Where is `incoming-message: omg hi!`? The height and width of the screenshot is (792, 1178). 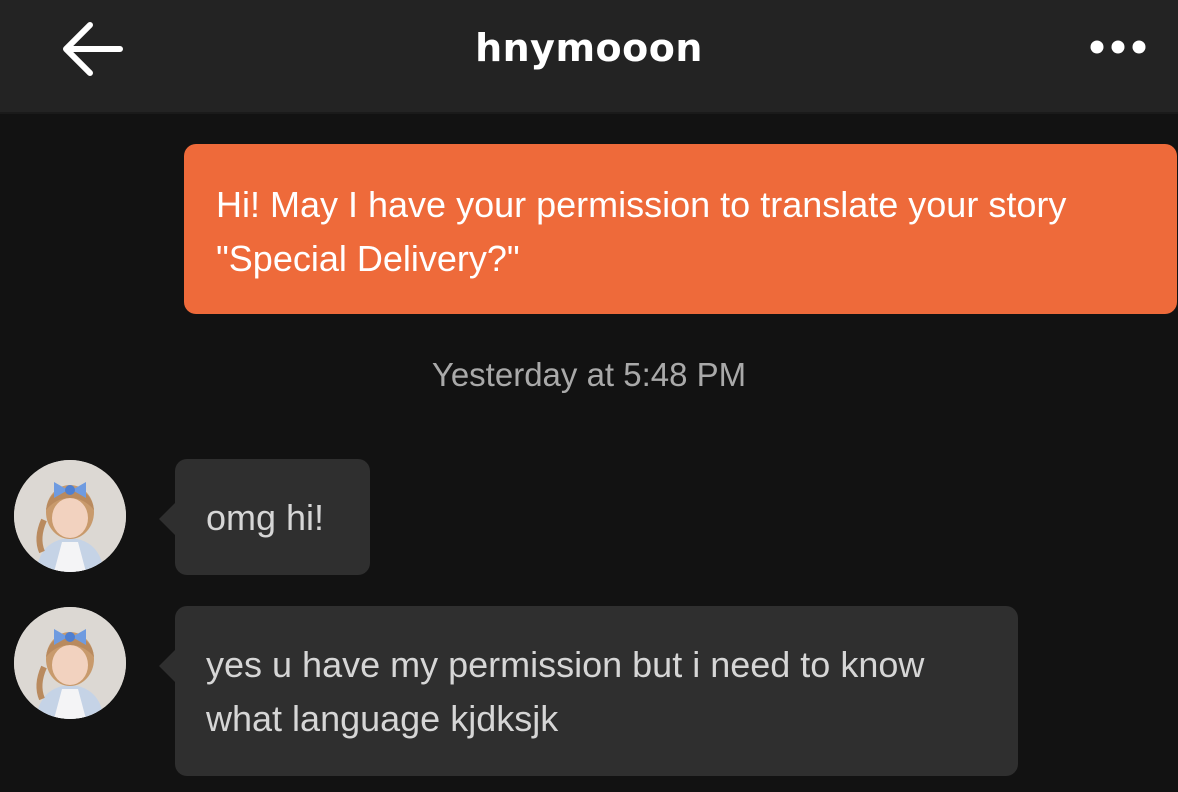 incoming-message: omg hi! is located at coordinates (264, 517).